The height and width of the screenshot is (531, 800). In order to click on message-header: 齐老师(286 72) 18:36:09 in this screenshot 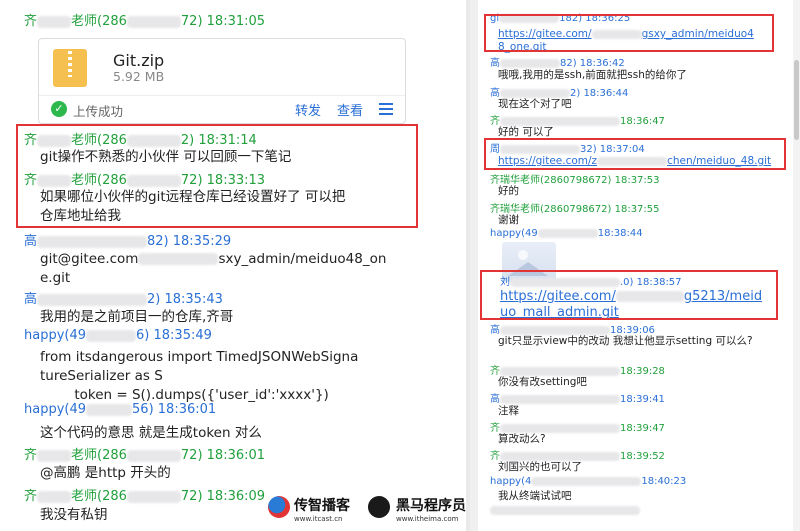, I will do `click(145, 496)`.